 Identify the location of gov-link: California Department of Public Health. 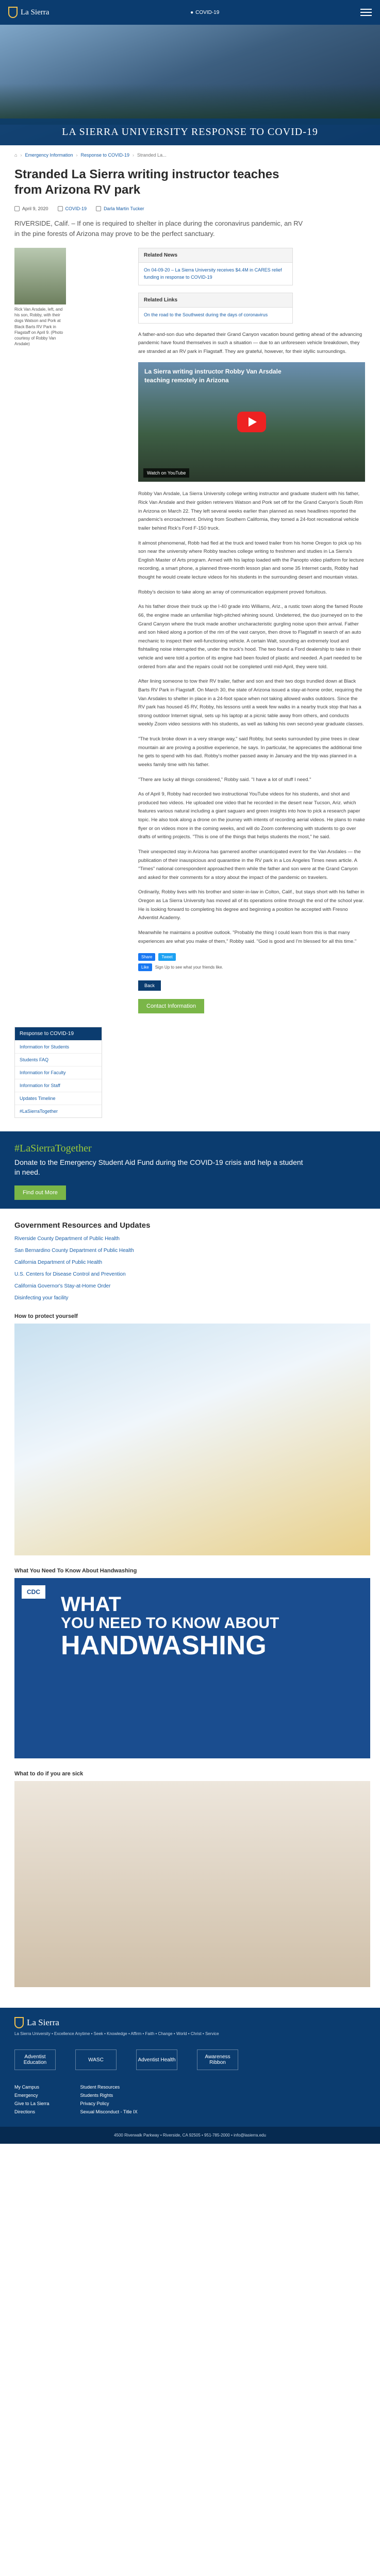
(190, 1262).